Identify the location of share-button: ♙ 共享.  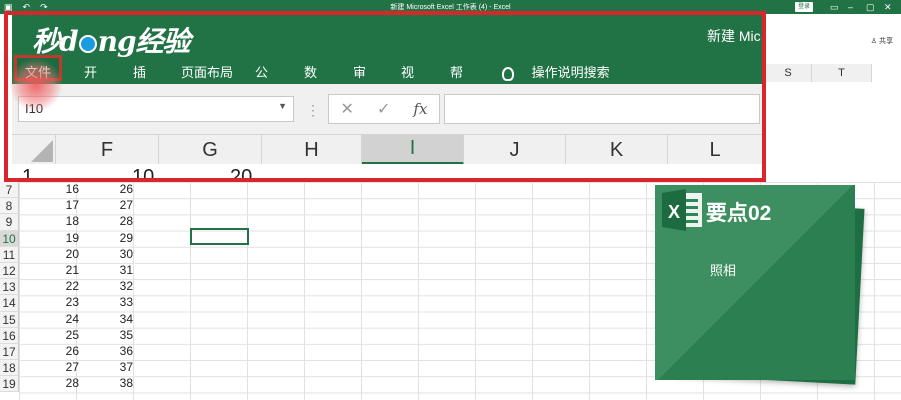
(882, 41).